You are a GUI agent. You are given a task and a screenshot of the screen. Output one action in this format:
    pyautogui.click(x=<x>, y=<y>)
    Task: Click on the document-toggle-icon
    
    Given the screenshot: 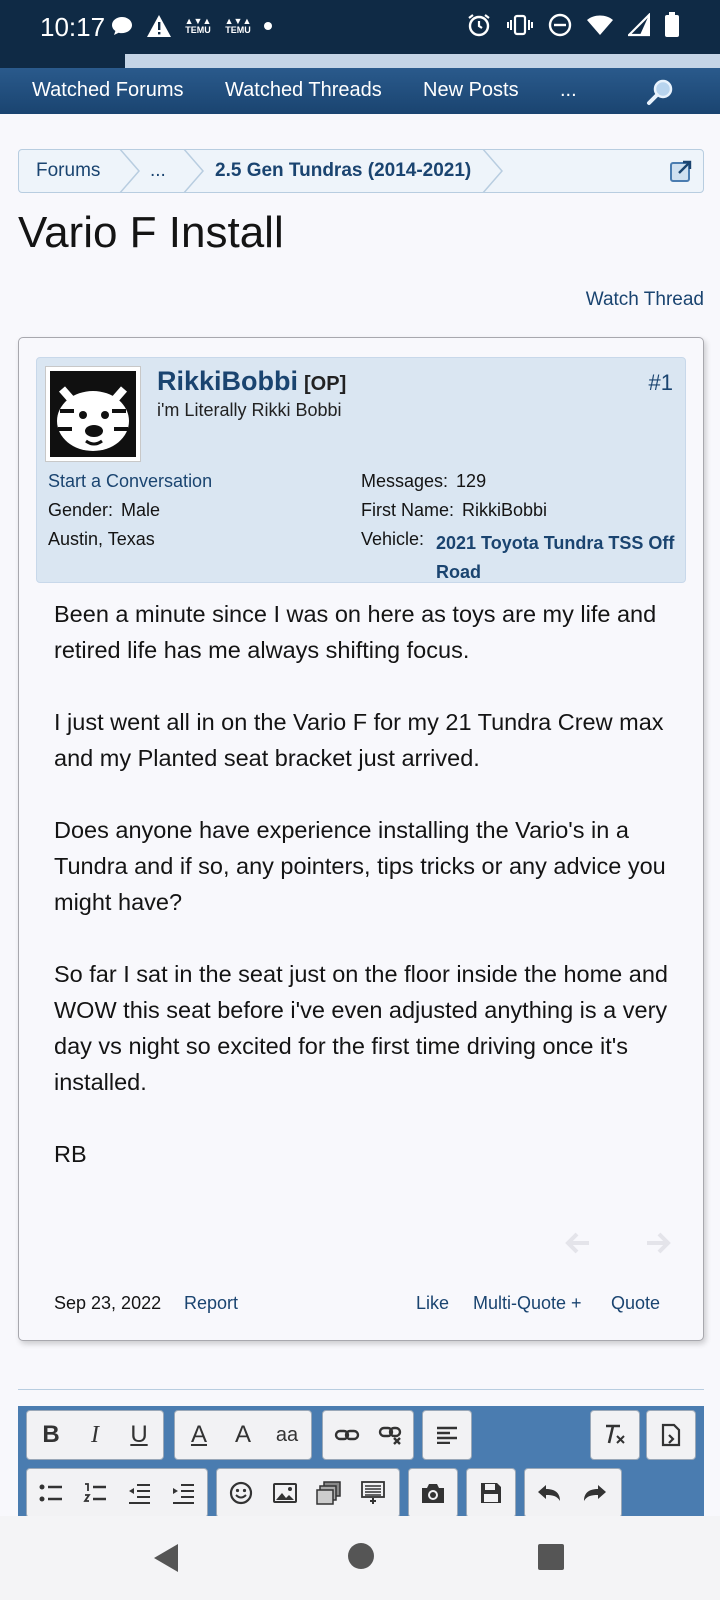 What is the action you would take?
    pyautogui.click(x=671, y=1435)
    